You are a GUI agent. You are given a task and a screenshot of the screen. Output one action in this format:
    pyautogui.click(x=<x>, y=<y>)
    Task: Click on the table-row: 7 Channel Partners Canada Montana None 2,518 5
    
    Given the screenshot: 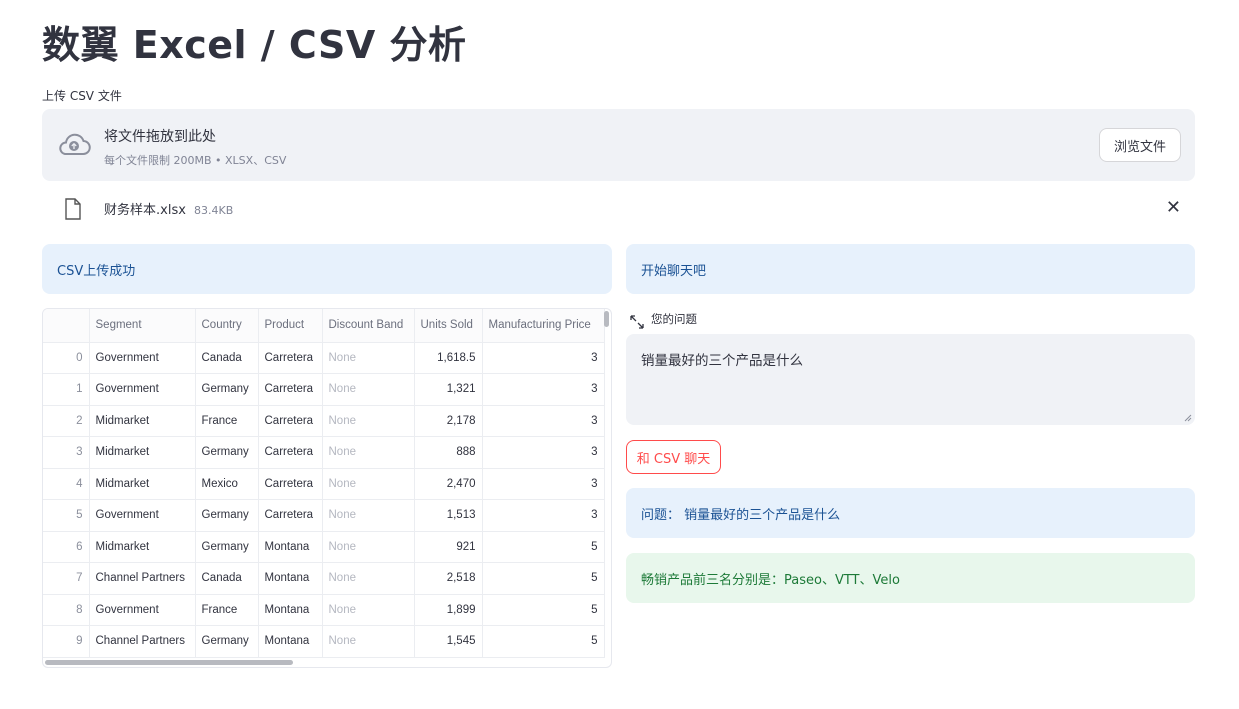 What is the action you would take?
    pyautogui.click(x=324, y=578)
    